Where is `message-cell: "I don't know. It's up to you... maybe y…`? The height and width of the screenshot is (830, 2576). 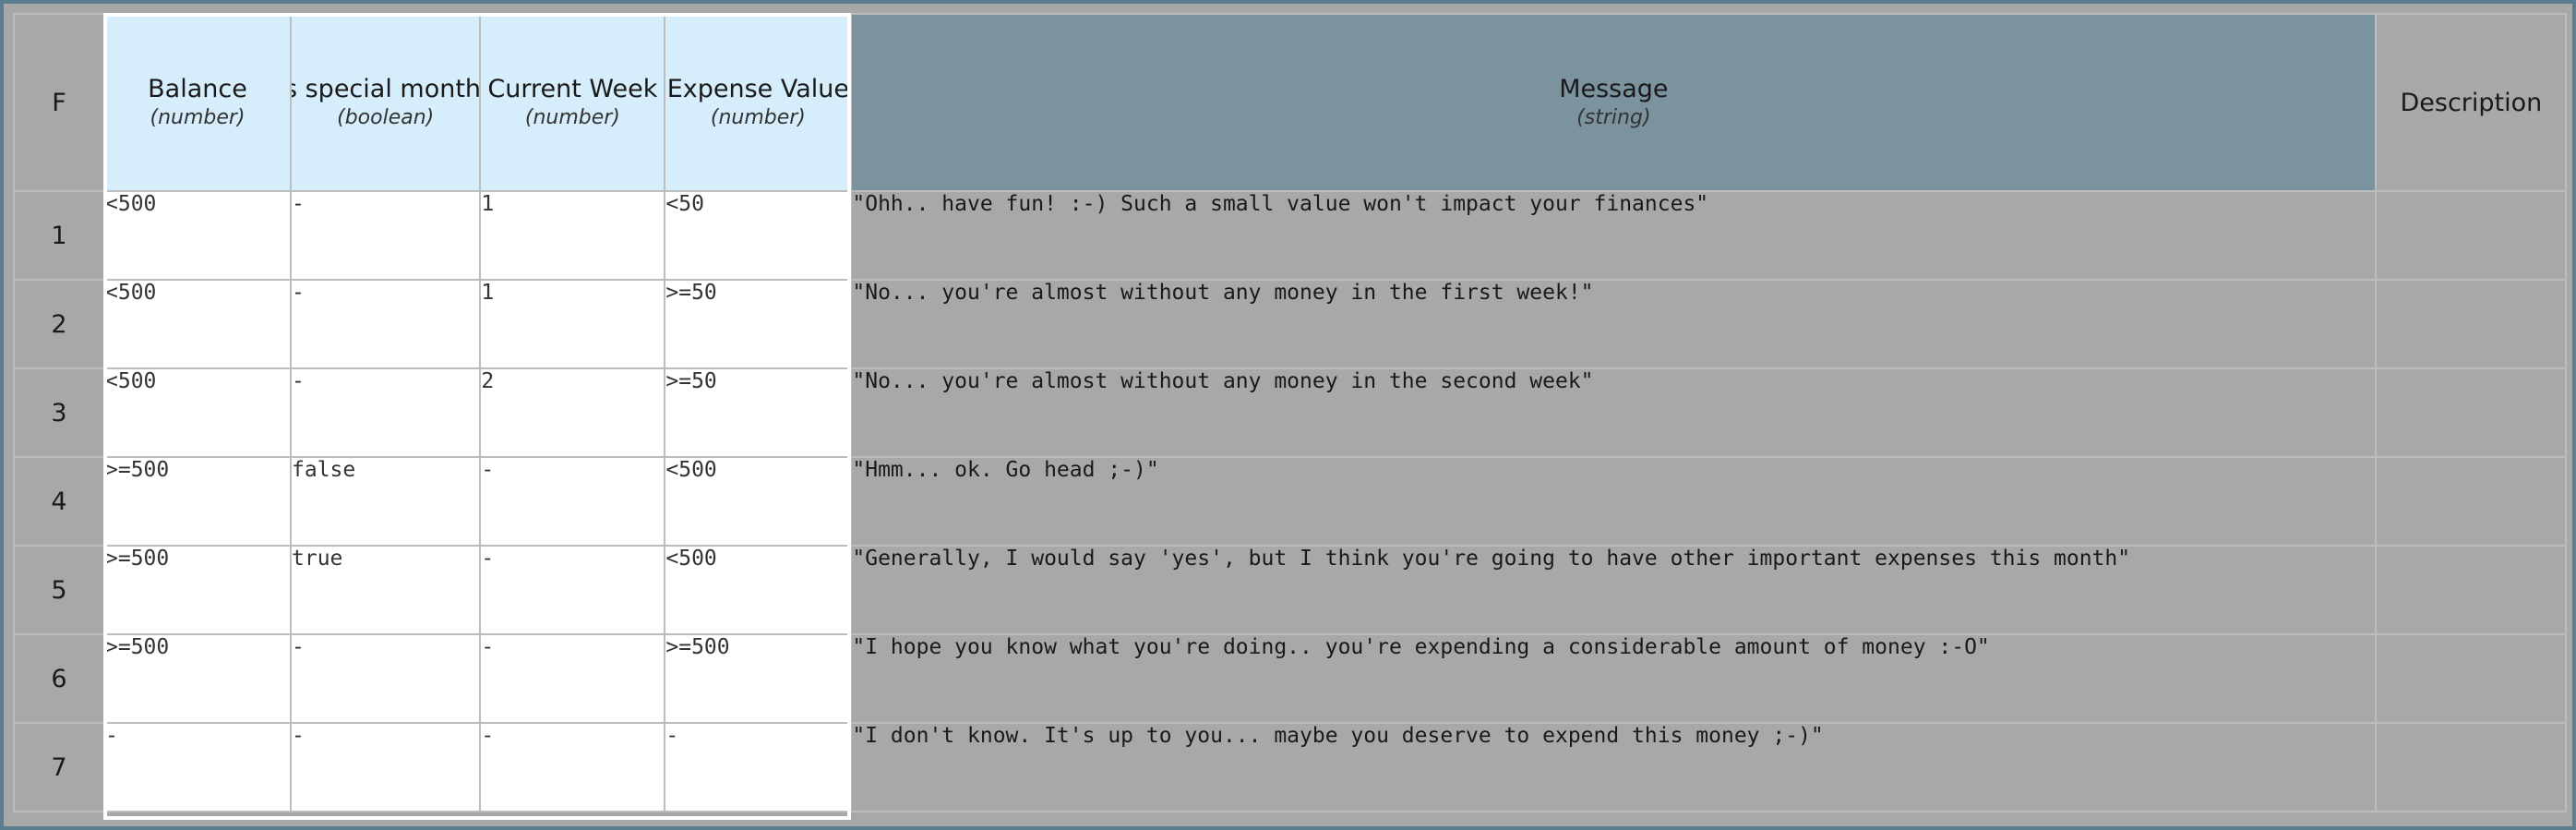 message-cell: "I don't know. It's up to you... maybe y… is located at coordinates (1614, 767).